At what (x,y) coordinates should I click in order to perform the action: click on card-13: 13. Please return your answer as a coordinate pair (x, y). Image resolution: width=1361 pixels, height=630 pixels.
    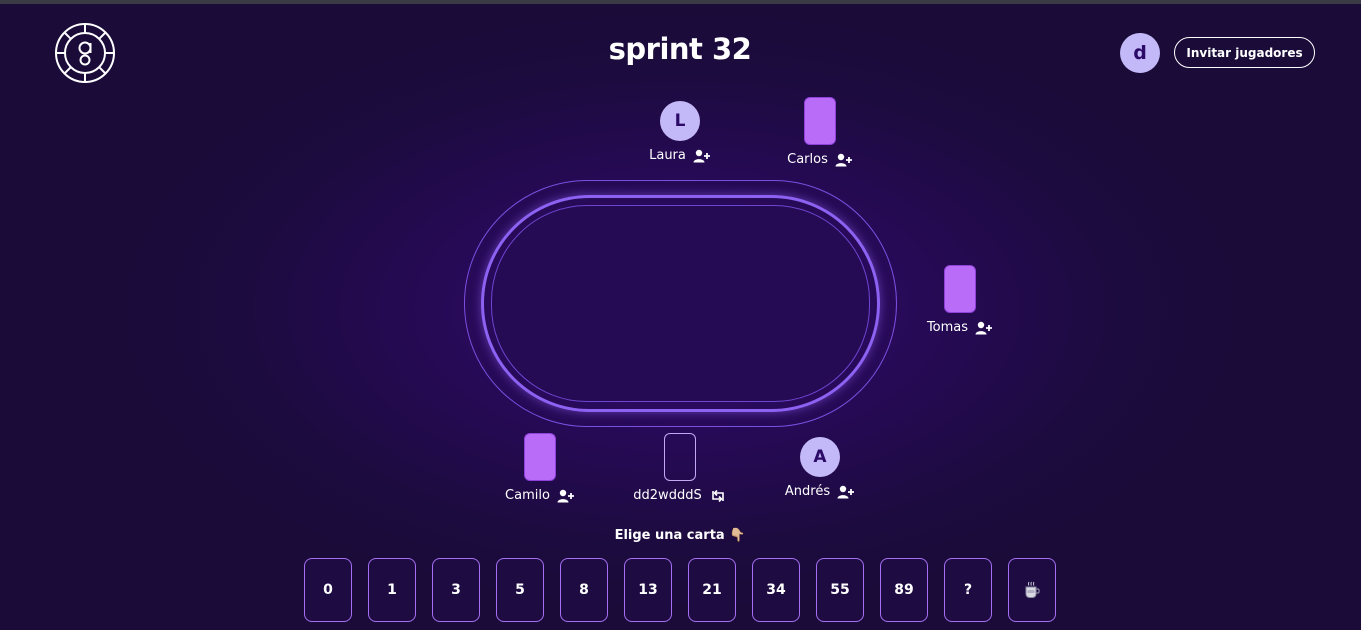
    Looking at the image, I should click on (648, 590).